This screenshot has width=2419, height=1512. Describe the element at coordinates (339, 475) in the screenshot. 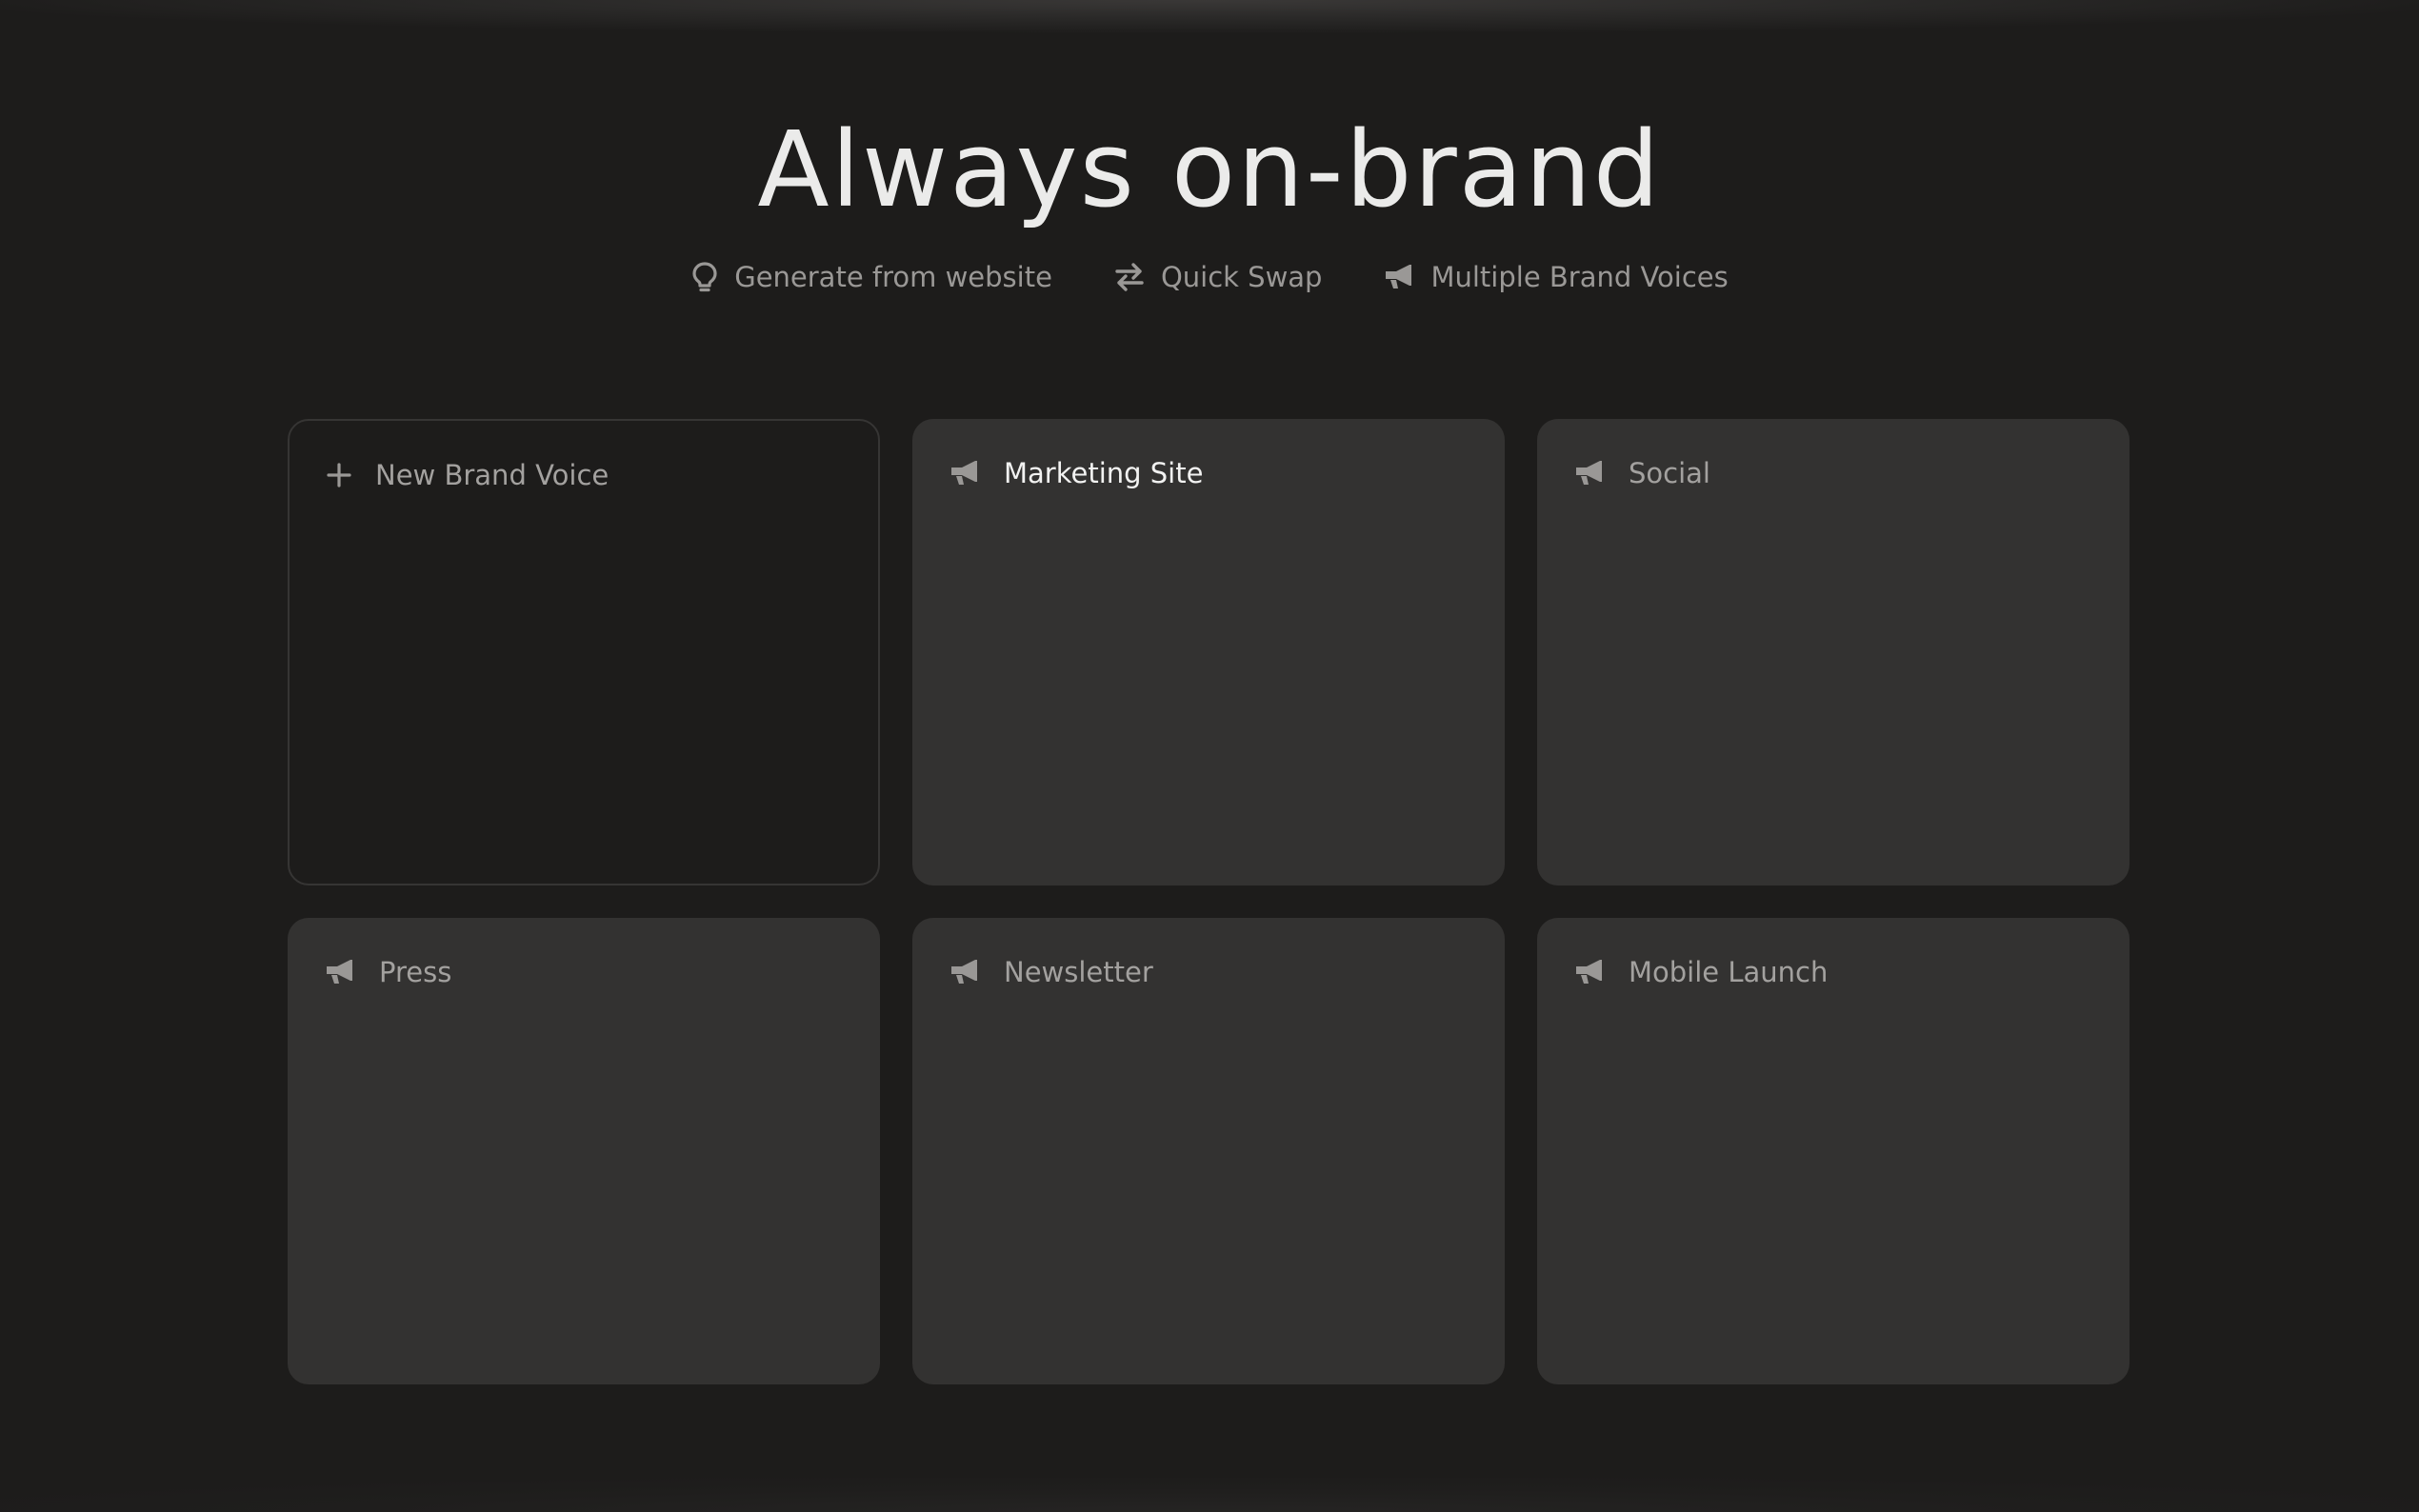

I see `plus-icon` at that location.